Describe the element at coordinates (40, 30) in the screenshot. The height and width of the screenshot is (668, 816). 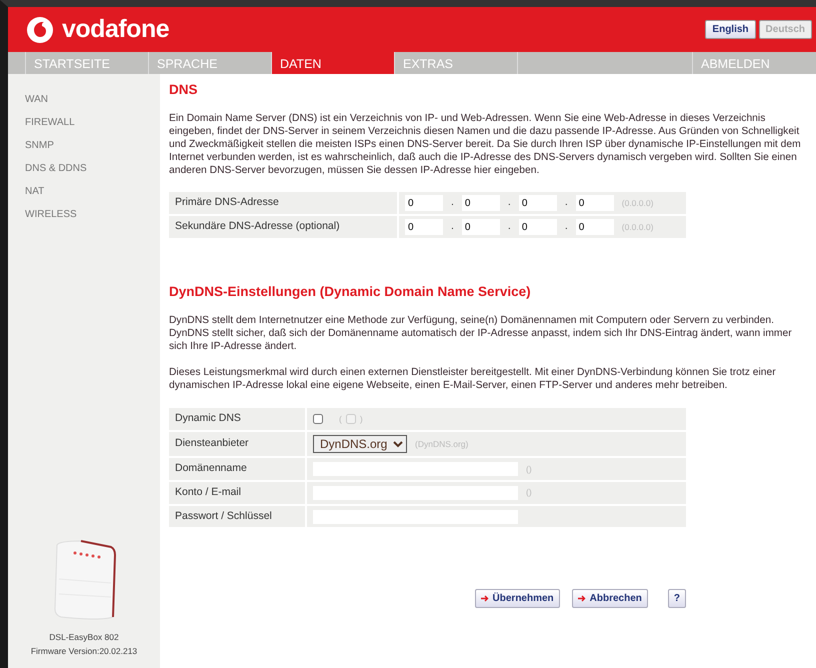
I see `logo-icon` at that location.